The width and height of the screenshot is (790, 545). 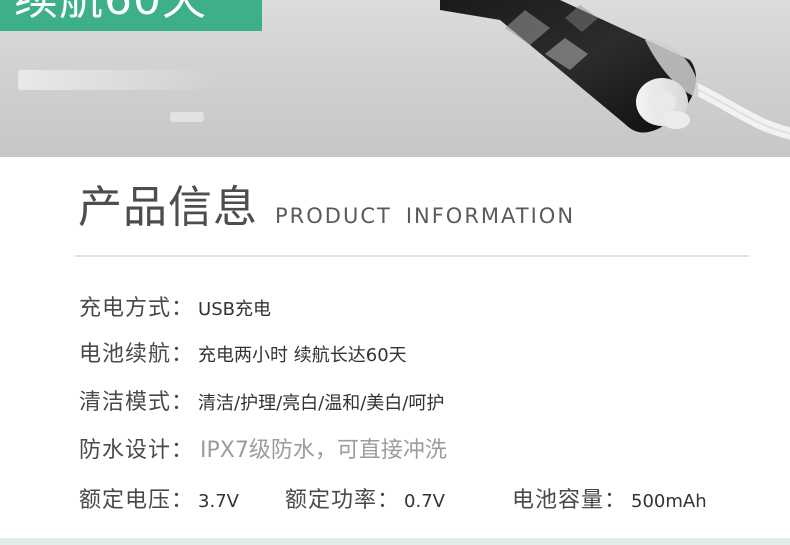 I want to click on spec-power: 额定功率： 0.7V, so click(x=365, y=498).